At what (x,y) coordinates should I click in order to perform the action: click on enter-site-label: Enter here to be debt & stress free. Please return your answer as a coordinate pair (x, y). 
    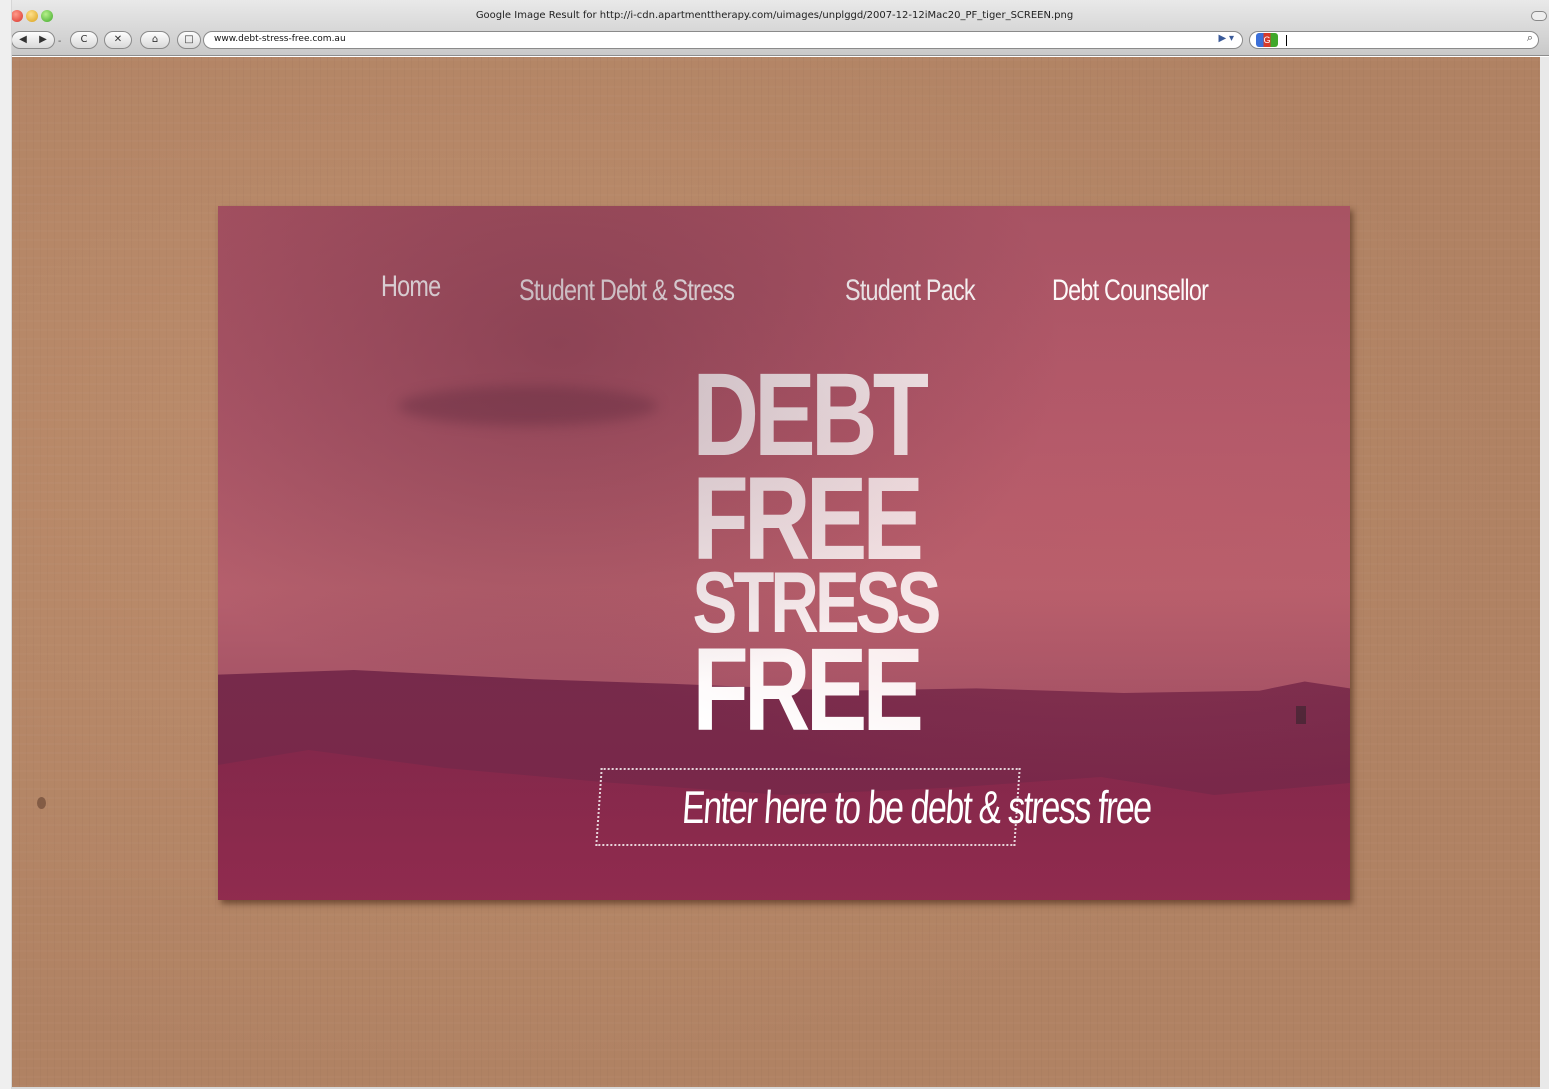
    Looking at the image, I should click on (916, 807).